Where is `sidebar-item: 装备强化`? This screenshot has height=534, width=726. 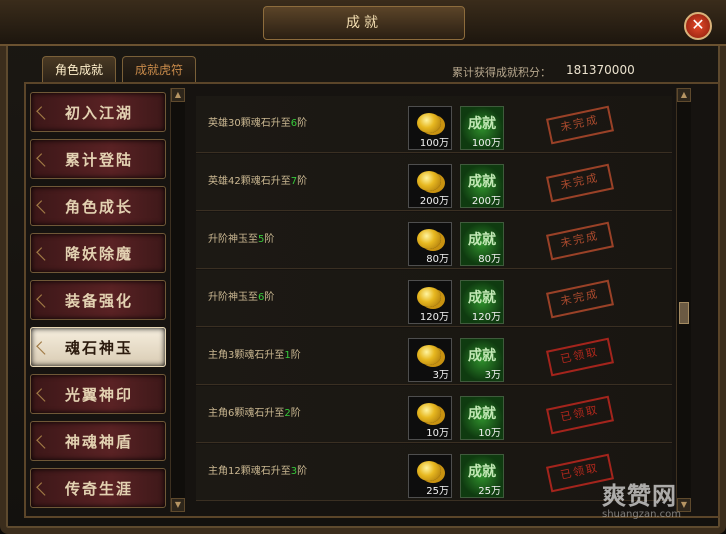 sidebar-item: 装备强化 is located at coordinates (98, 300).